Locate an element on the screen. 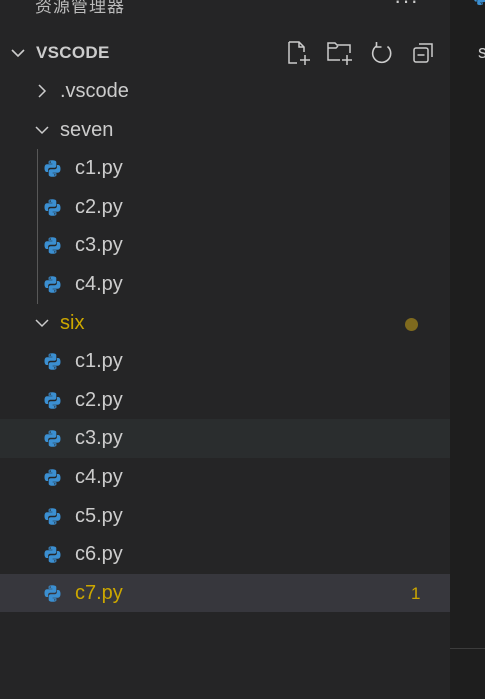  folder-label: .vscode is located at coordinates (94, 91).